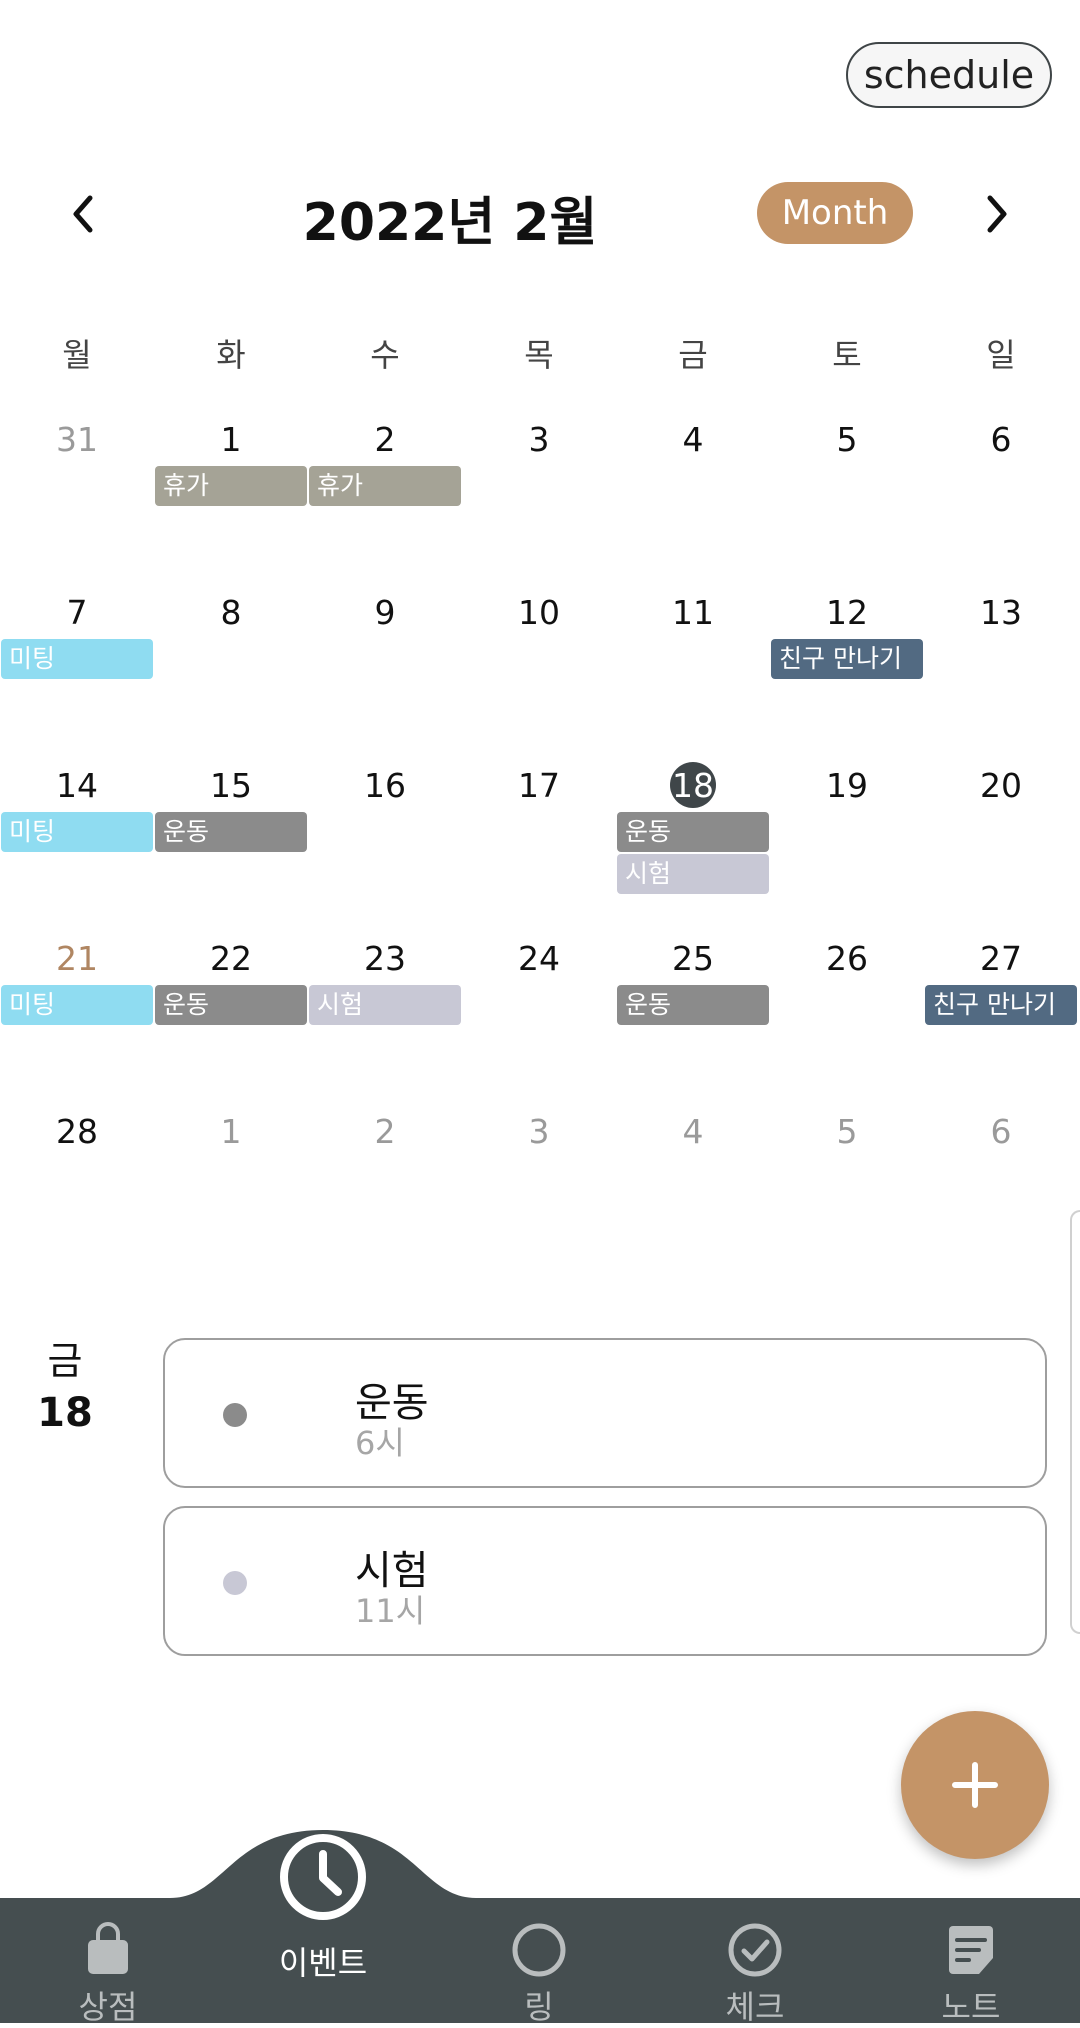 This screenshot has width=1080, height=2028. I want to click on prev-month-button, so click(84, 214).